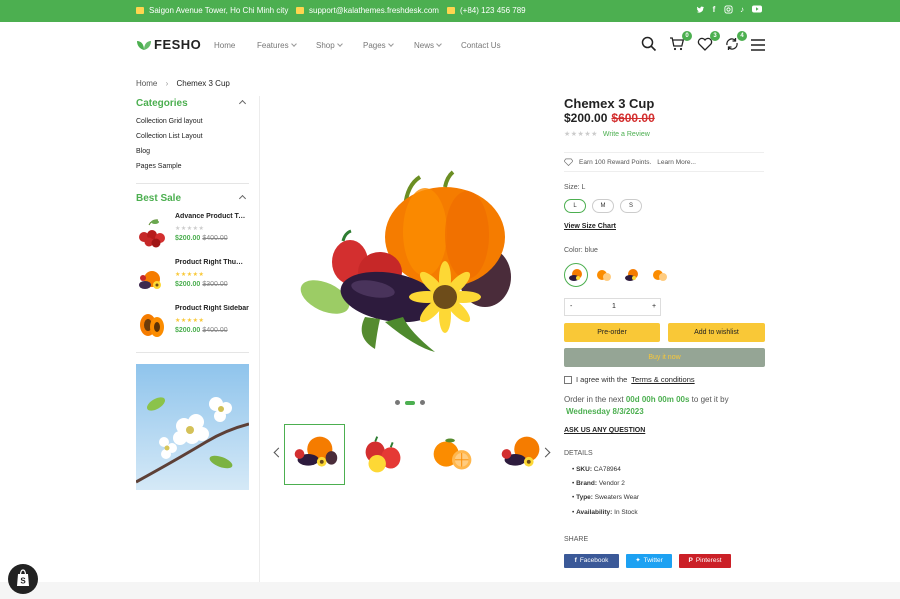 This screenshot has width=900, height=599. What do you see at coordinates (568, 379) in the screenshot?
I see `terms-checkbox` at bounding box center [568, 379].